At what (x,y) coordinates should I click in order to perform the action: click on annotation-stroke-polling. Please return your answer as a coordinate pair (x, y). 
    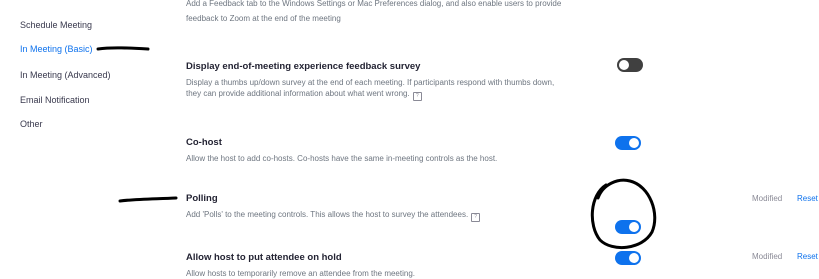
    Looking at the image, I should click on (148, 199).